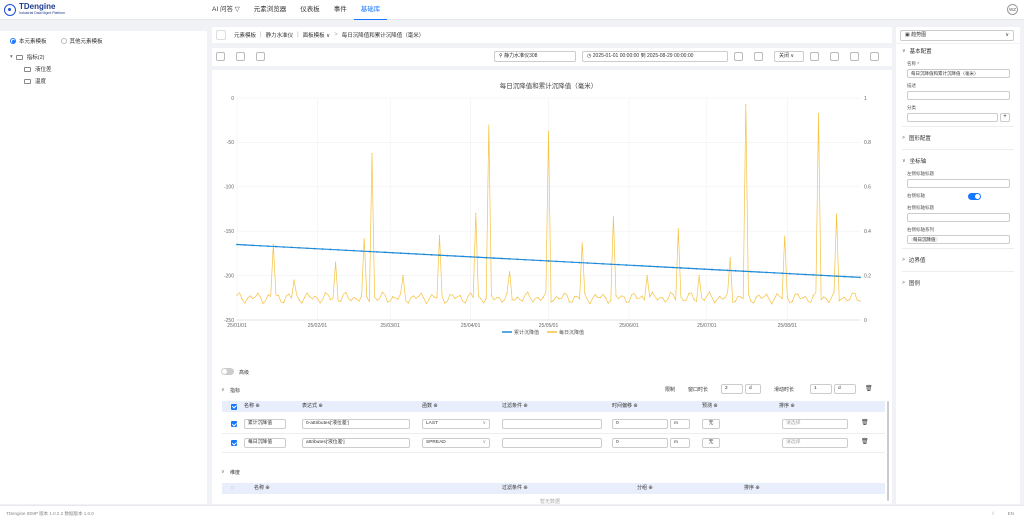  Describe the element at coordinates (834, 56) in the screenshot. I see `history-icon` at that location.